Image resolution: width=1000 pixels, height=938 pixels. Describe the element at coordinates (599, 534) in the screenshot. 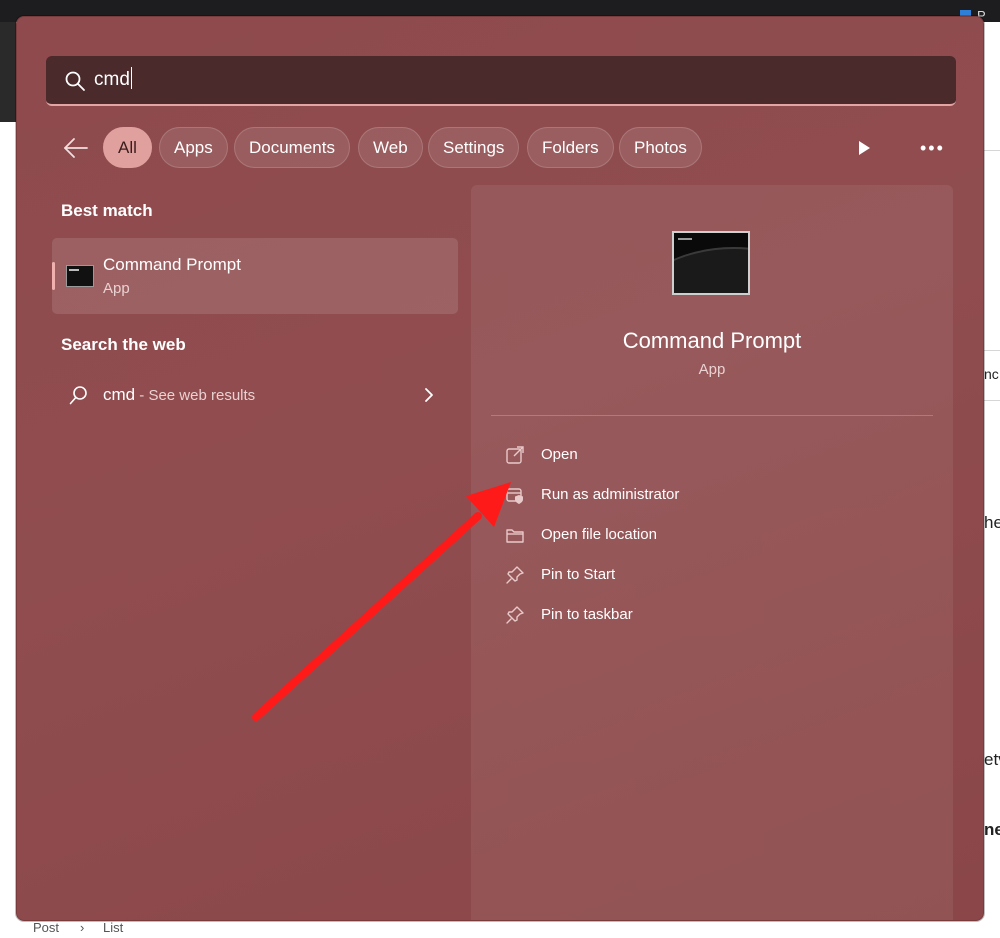

I see `action-label: Open file location` at that location.